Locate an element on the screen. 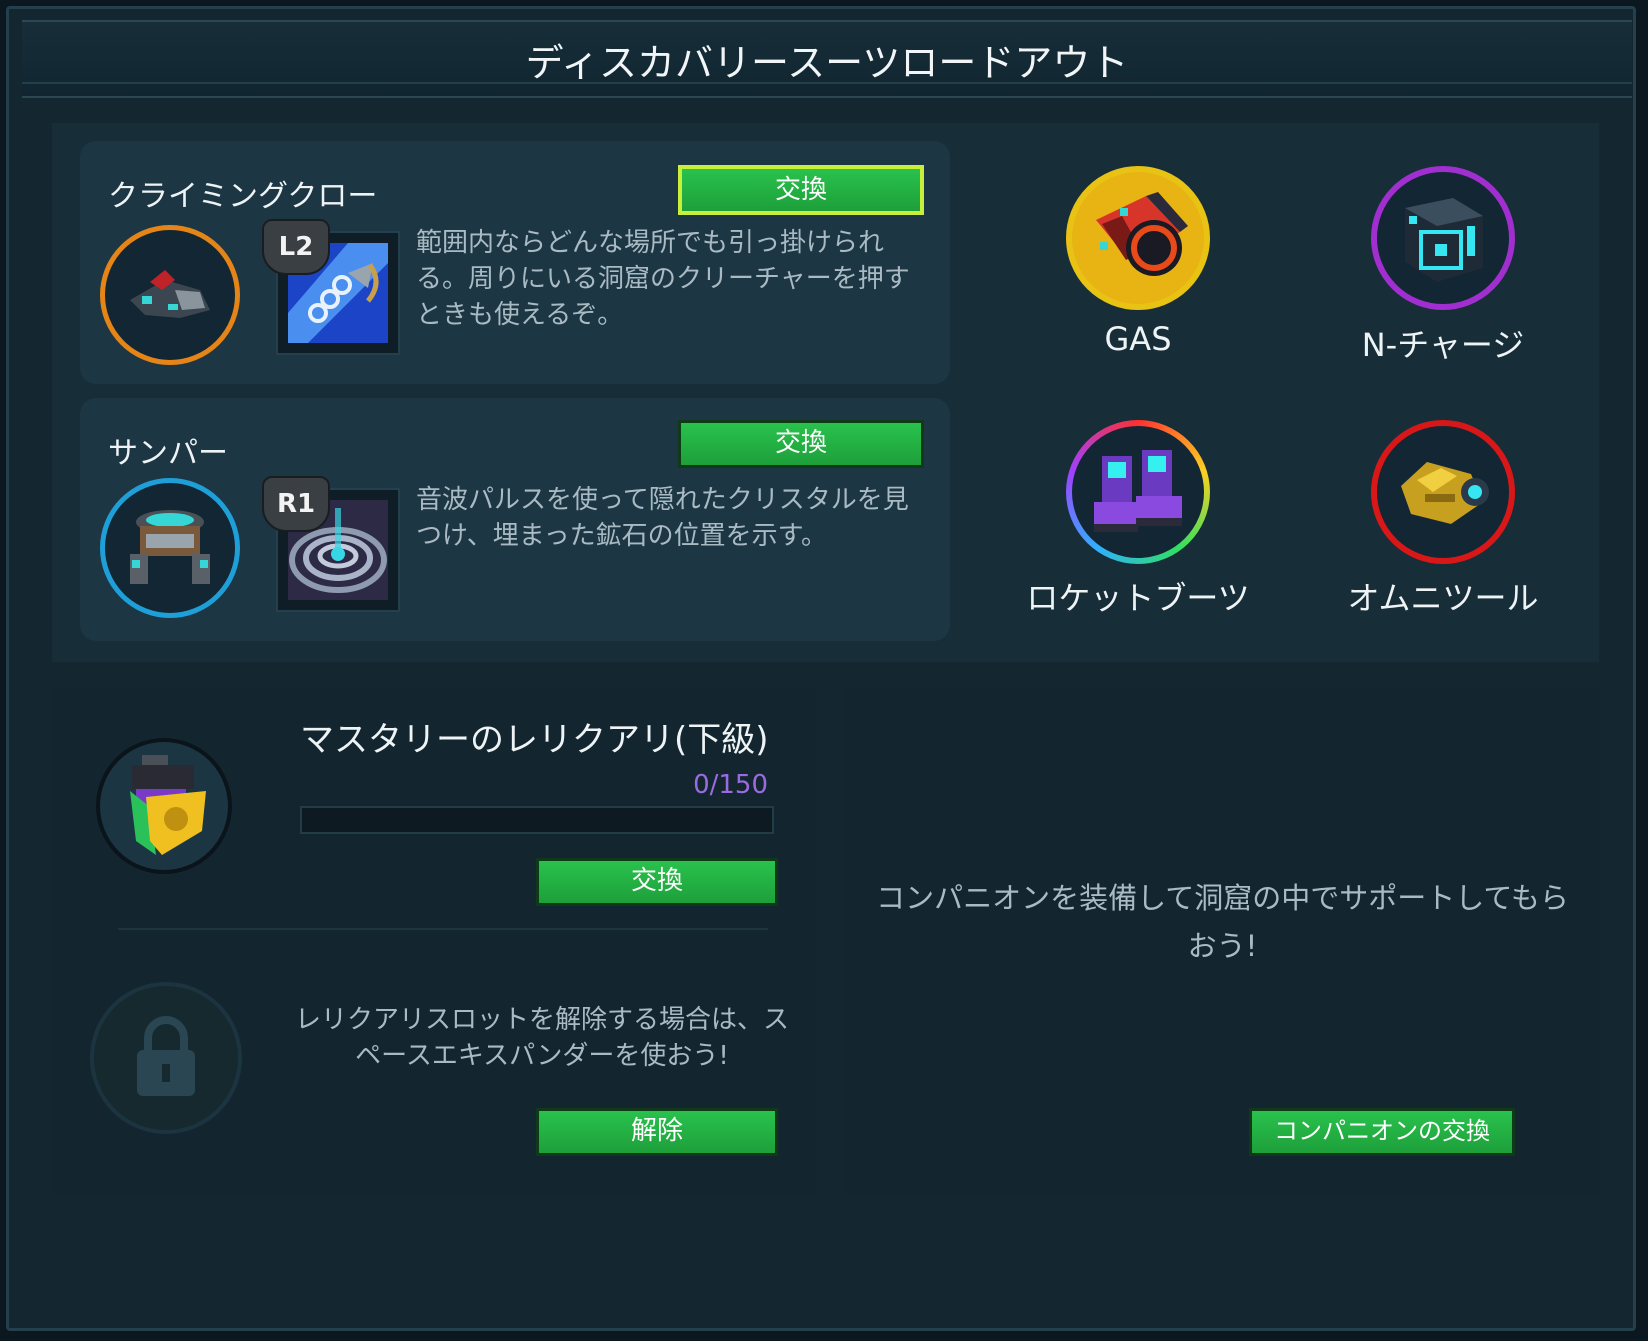  lock-icon is located at coordinates (166, 1058).